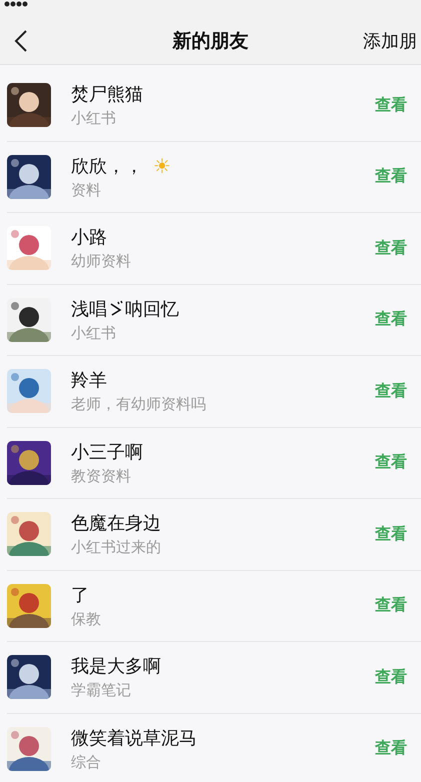 The width and height of the screenshot is (421, 782). I want to click on friend-message: 幼师资料, so click(101, 262).